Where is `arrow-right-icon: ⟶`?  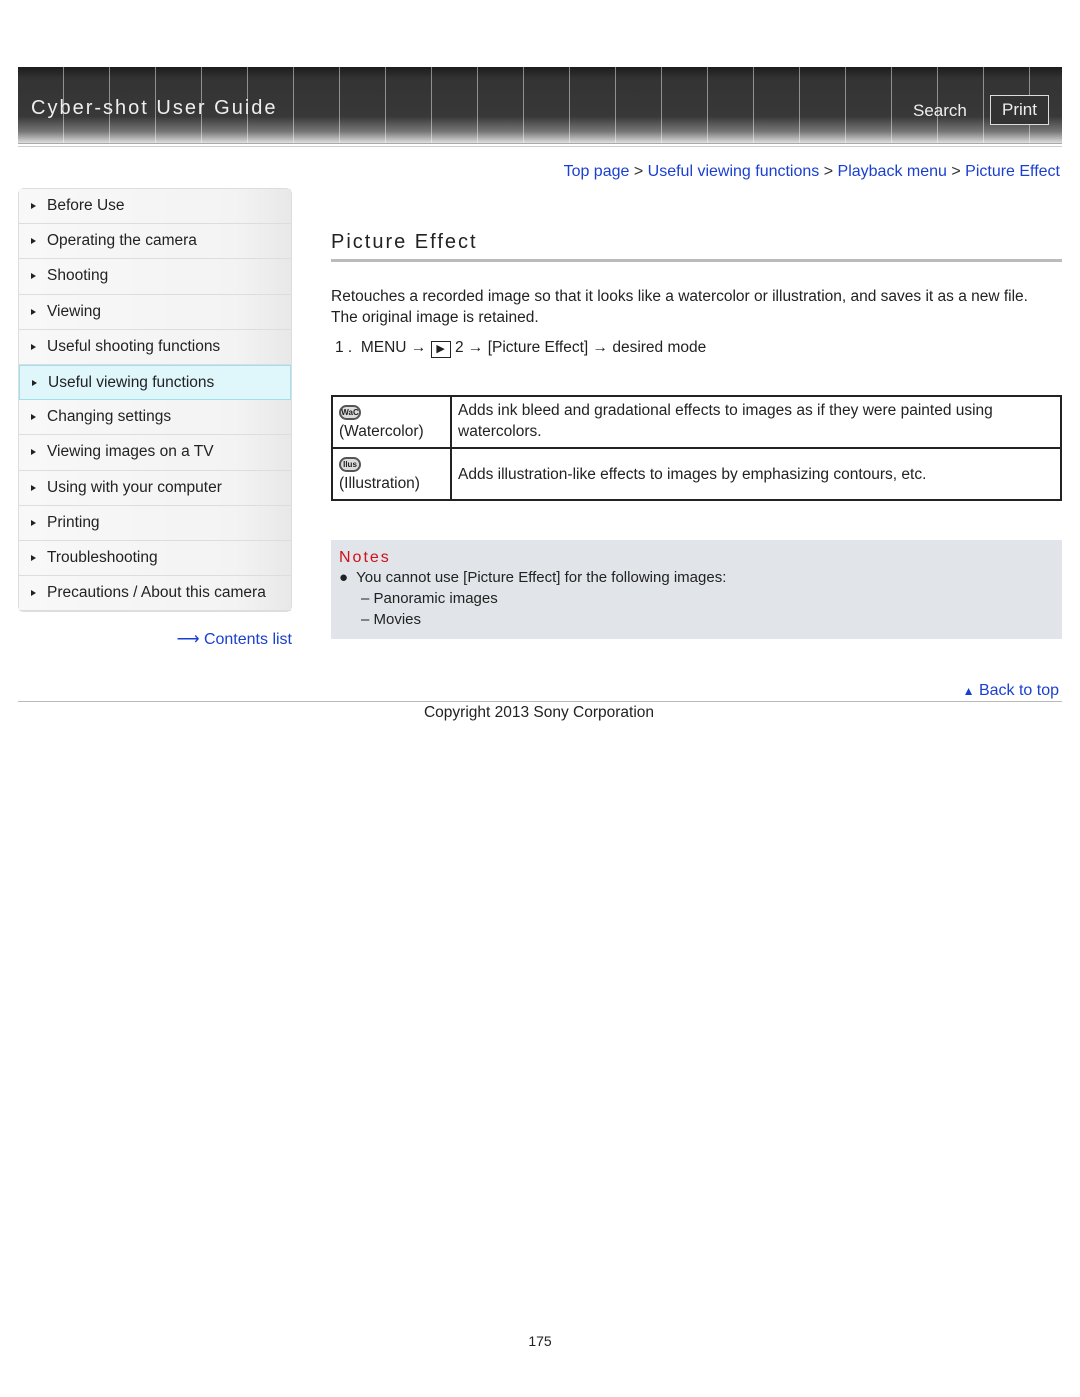
arrow-right-icon: ⟶ is located at coordinates (188, 639).